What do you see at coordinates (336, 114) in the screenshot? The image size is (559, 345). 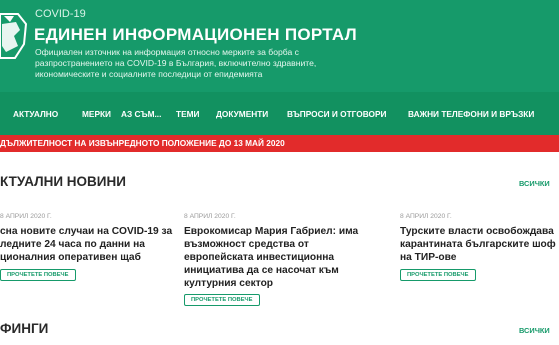 I see `nav-item-faq: ВЪПРОСИ И ОТГОВОРИ` at bounding box center [336, 114].